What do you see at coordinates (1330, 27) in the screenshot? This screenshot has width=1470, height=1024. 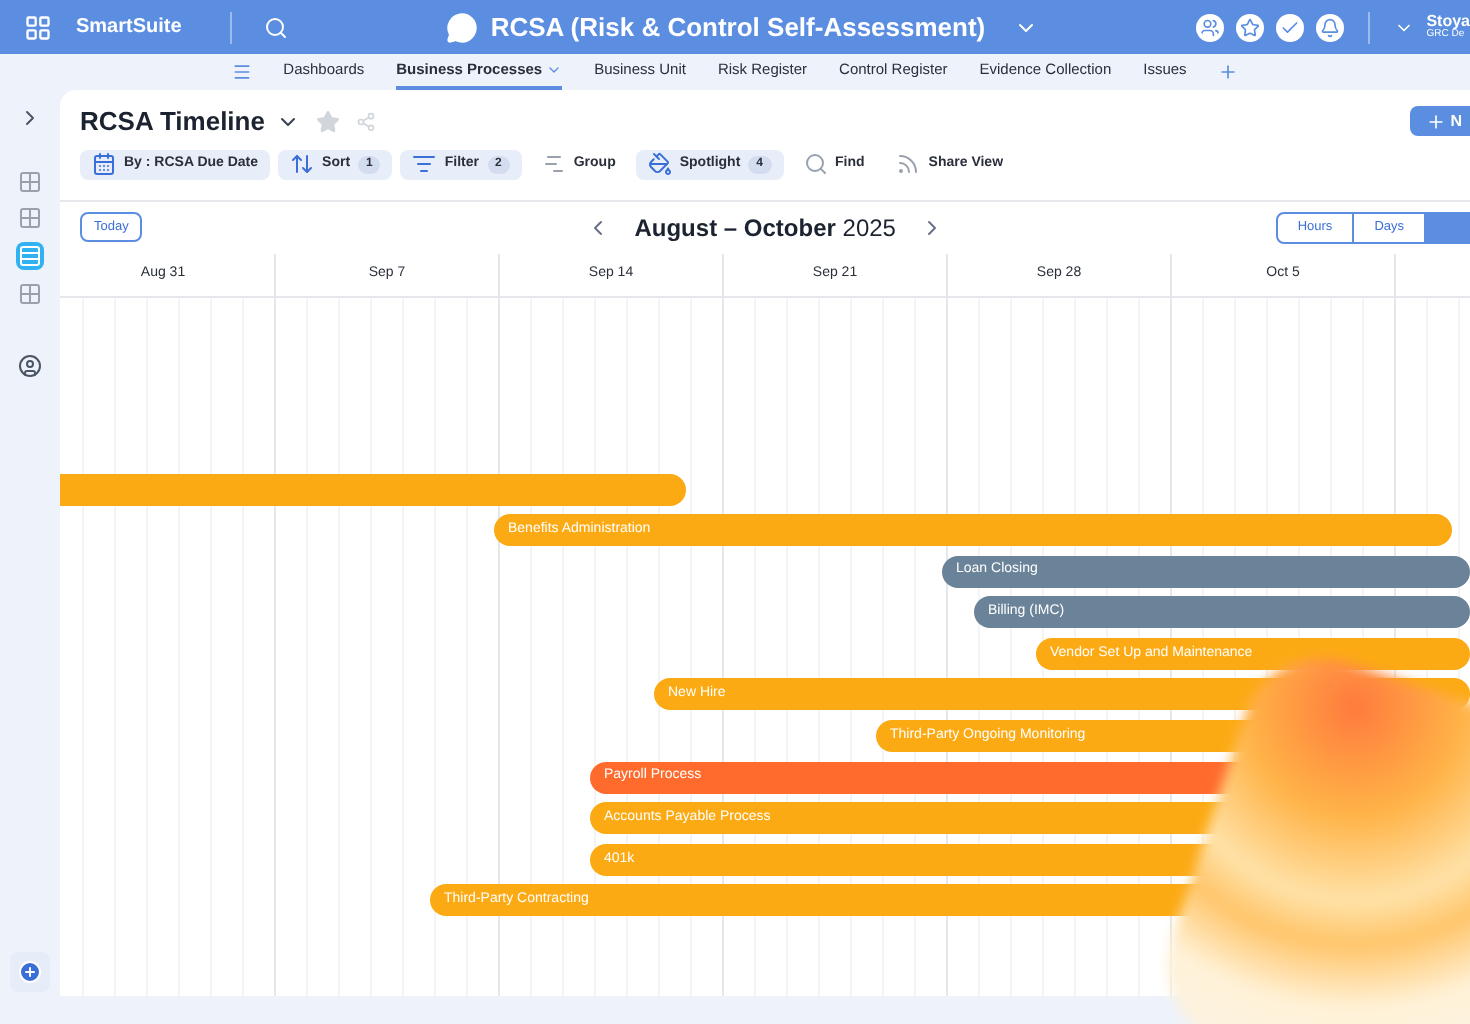 I see `bell-icon` at bounding box center [1330, 27].